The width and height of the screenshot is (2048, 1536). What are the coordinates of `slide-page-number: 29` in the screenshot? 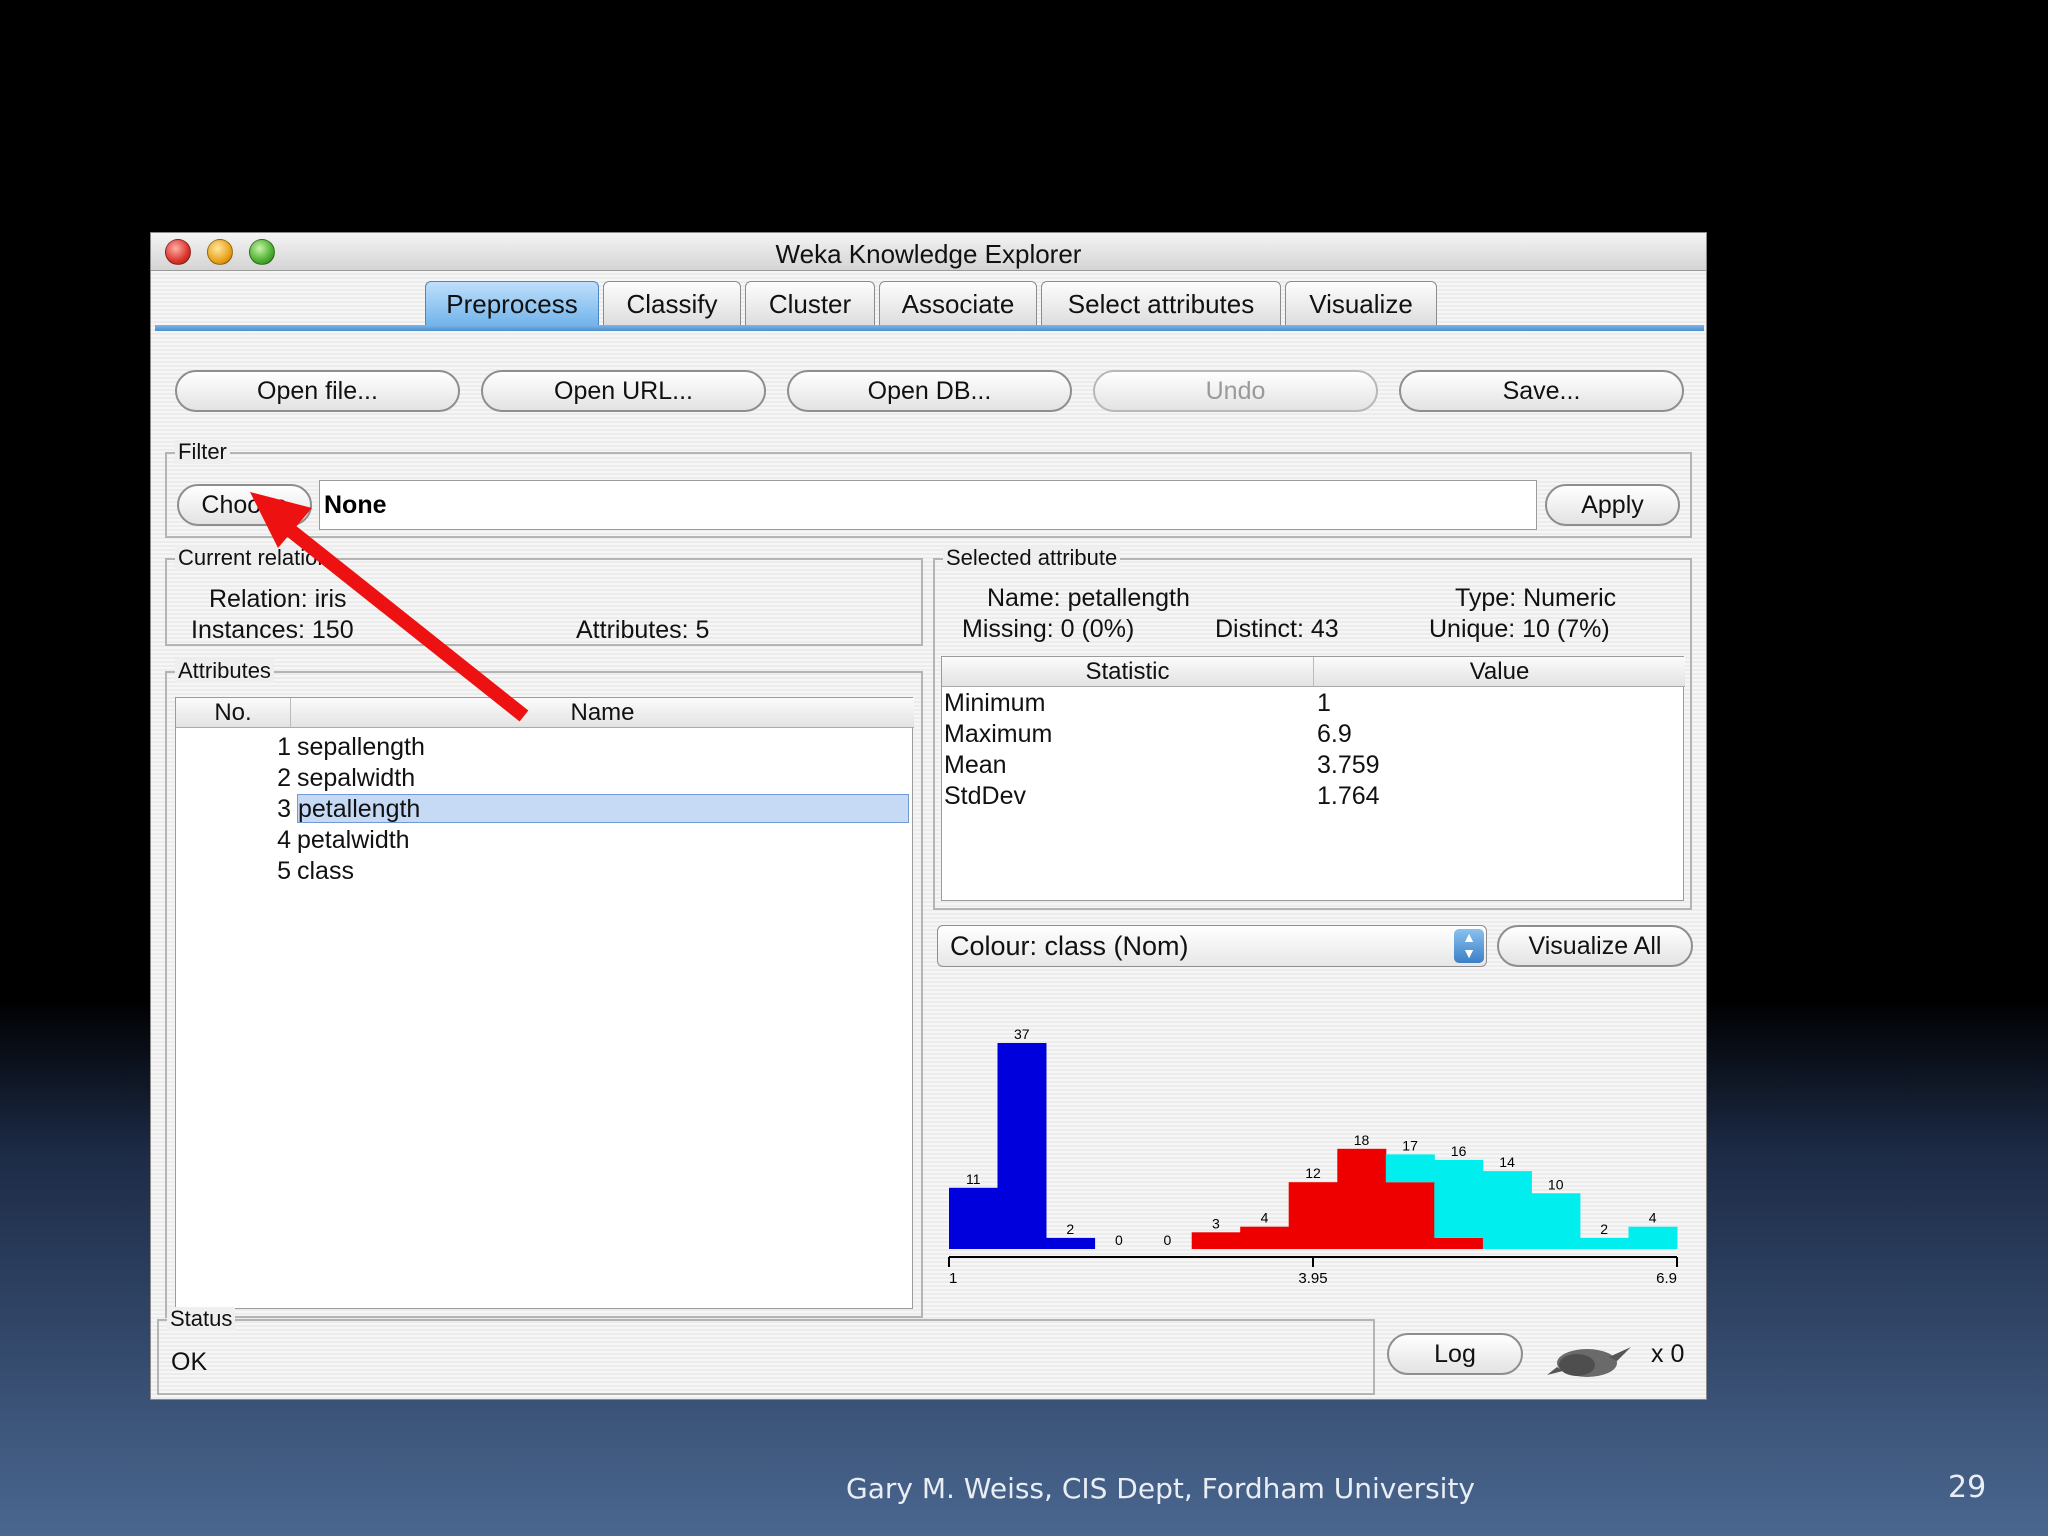 It's located at (1967, 1487).